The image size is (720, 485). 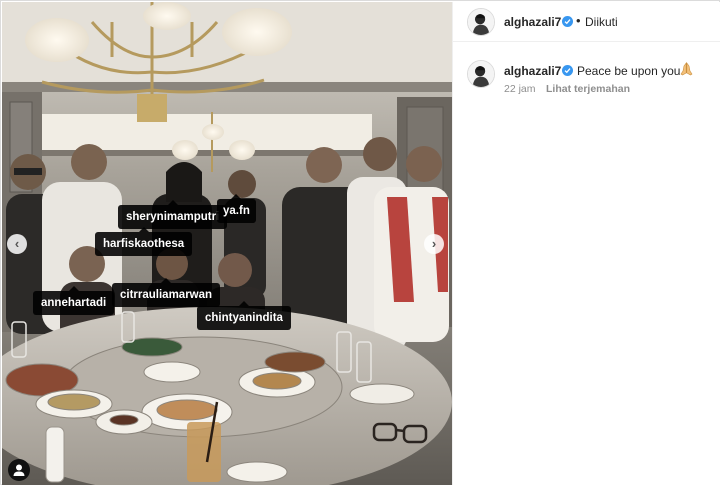 What do you see at coordinates (244, 315) in the screenshot?
I see `photo-tag: chintyanindita` at bounding box center [244, 315].